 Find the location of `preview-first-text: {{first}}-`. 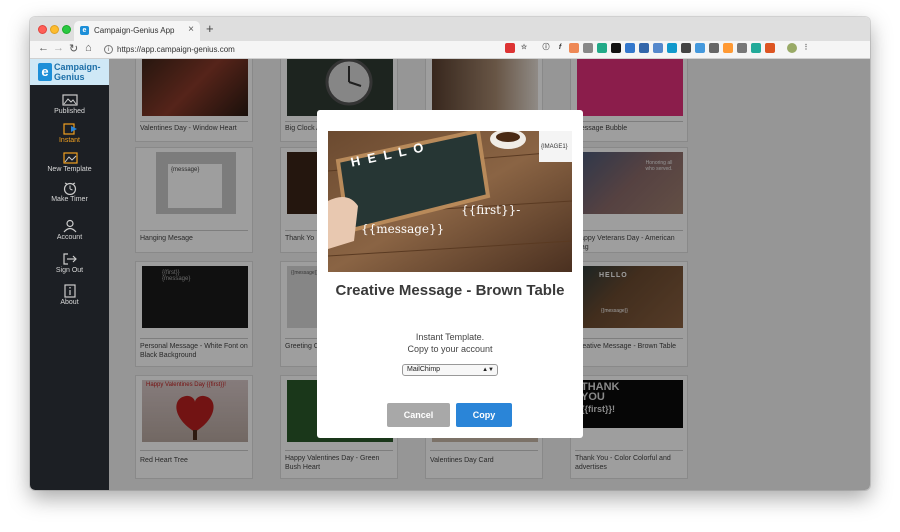

preview-first-text: {{first}}- is located at coordinates (491, 210).